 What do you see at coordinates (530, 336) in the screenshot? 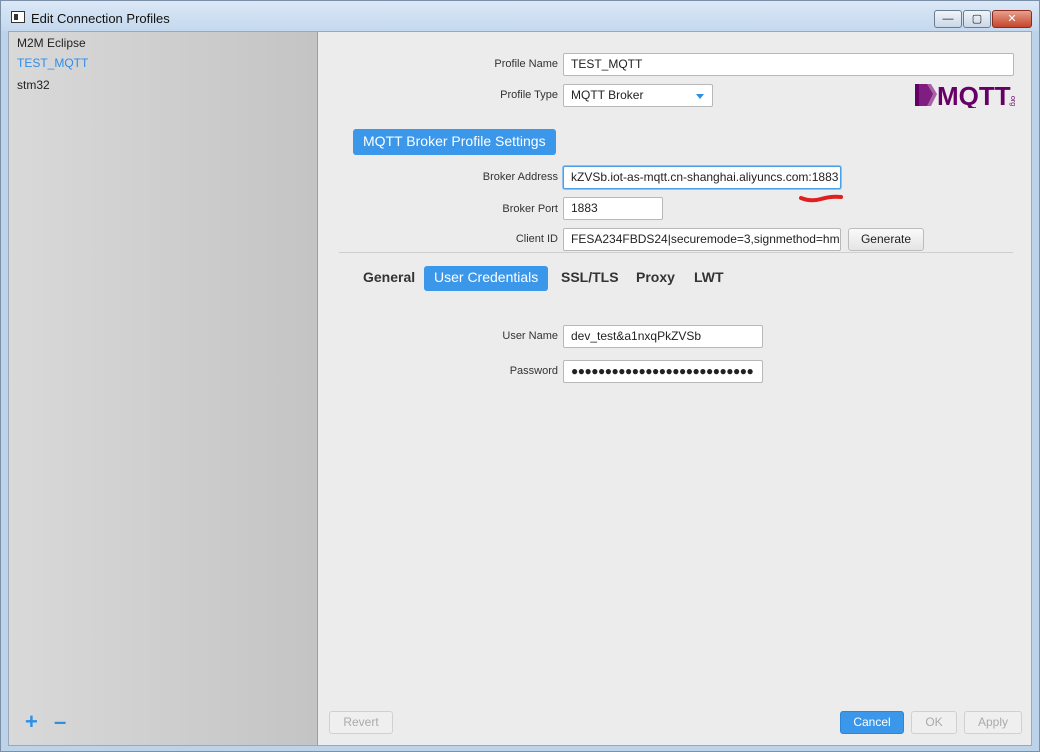
I see `username-label: User Name` at bounding box center [530, 336].